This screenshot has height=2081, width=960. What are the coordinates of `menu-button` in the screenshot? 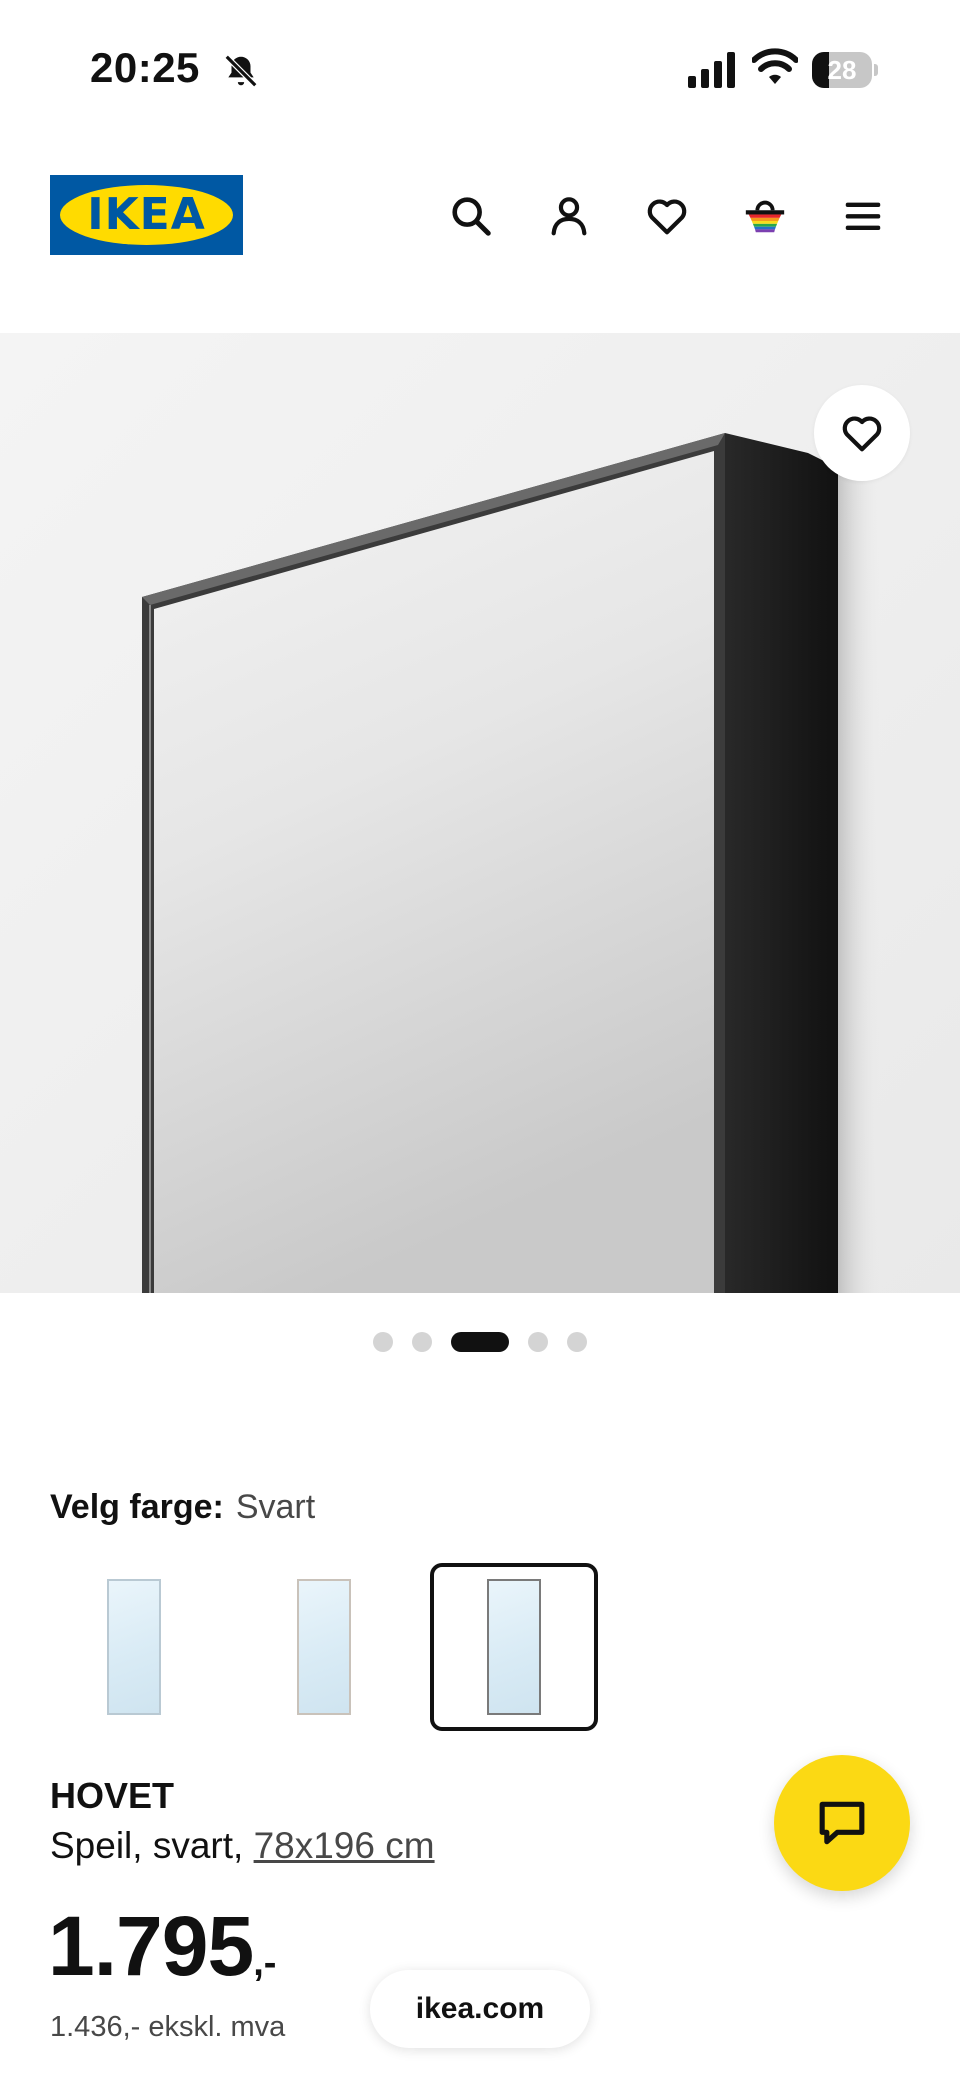 It's located at (863, 216).